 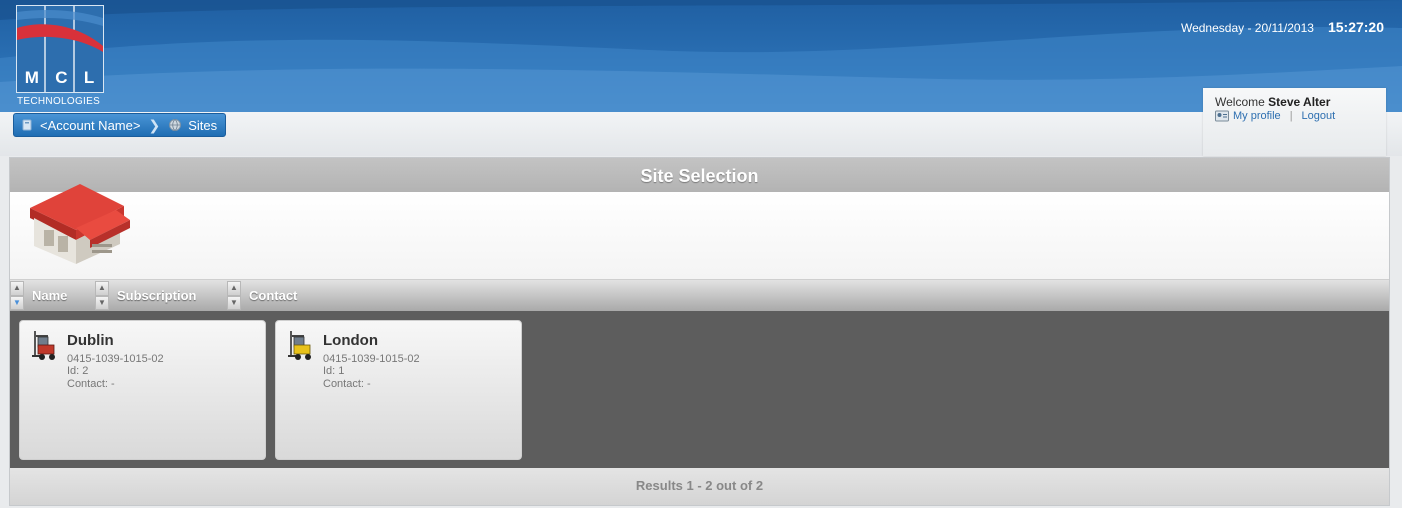 What do you see at coordinates (90, 125) in the screenshot?
I see `breadcrumb-label: <Account Name>` at bounding box center [90, 125].